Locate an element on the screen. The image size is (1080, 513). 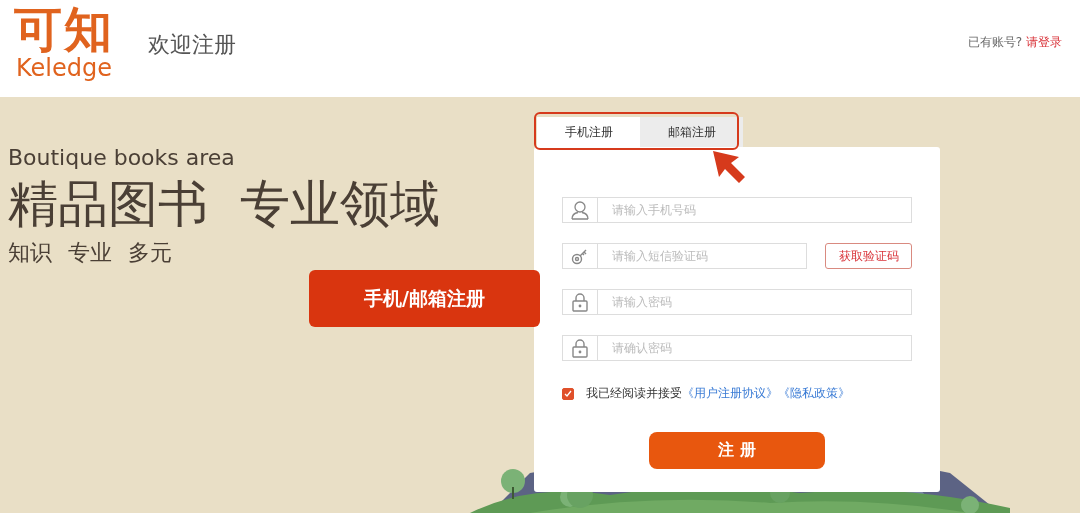
key-icon is located at coordinates (580, 256).